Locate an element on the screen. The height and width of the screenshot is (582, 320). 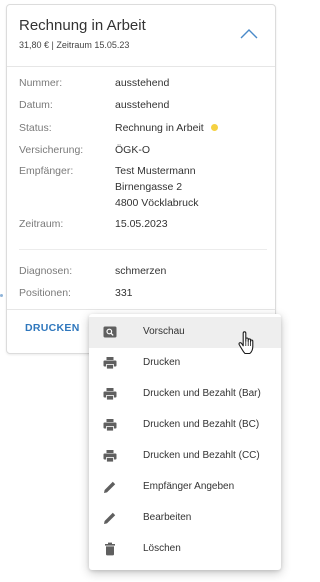
menu-item-label: Drucken is located at coordinates (162, 362).